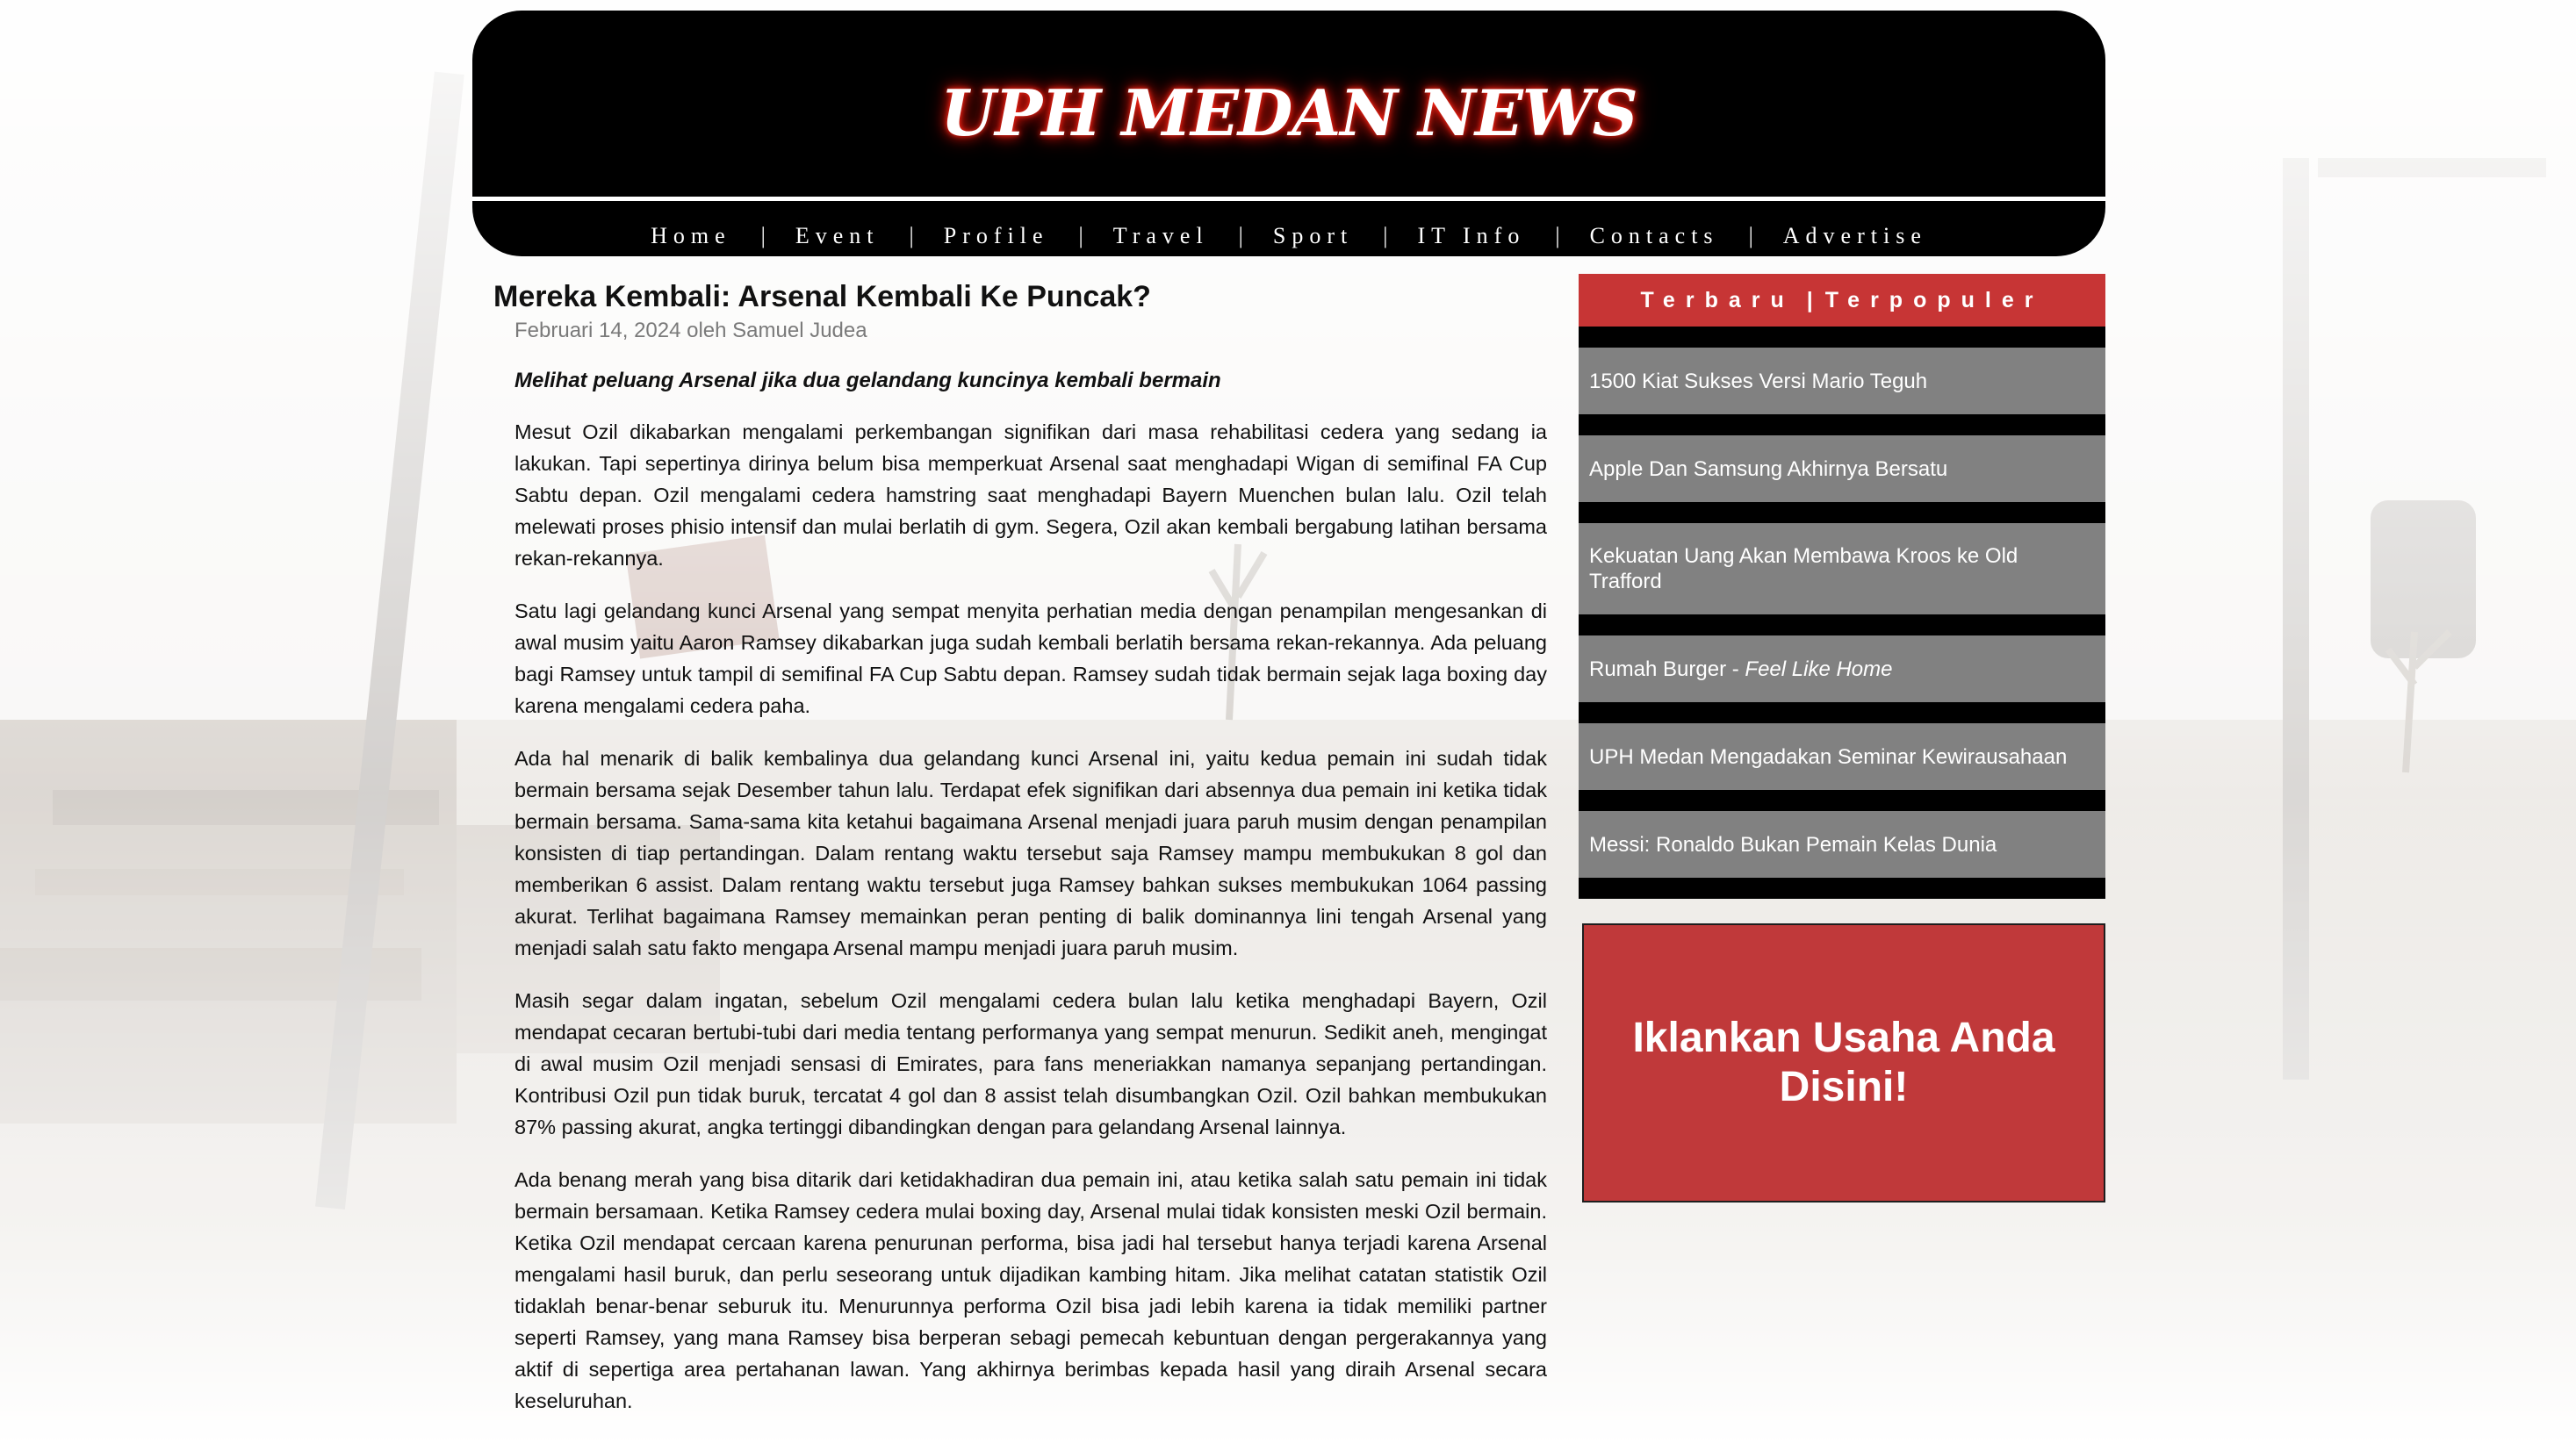 This screenshot has height=1443, width=2576. I want to click on nav-sport: Sport, so click(1313, 236).